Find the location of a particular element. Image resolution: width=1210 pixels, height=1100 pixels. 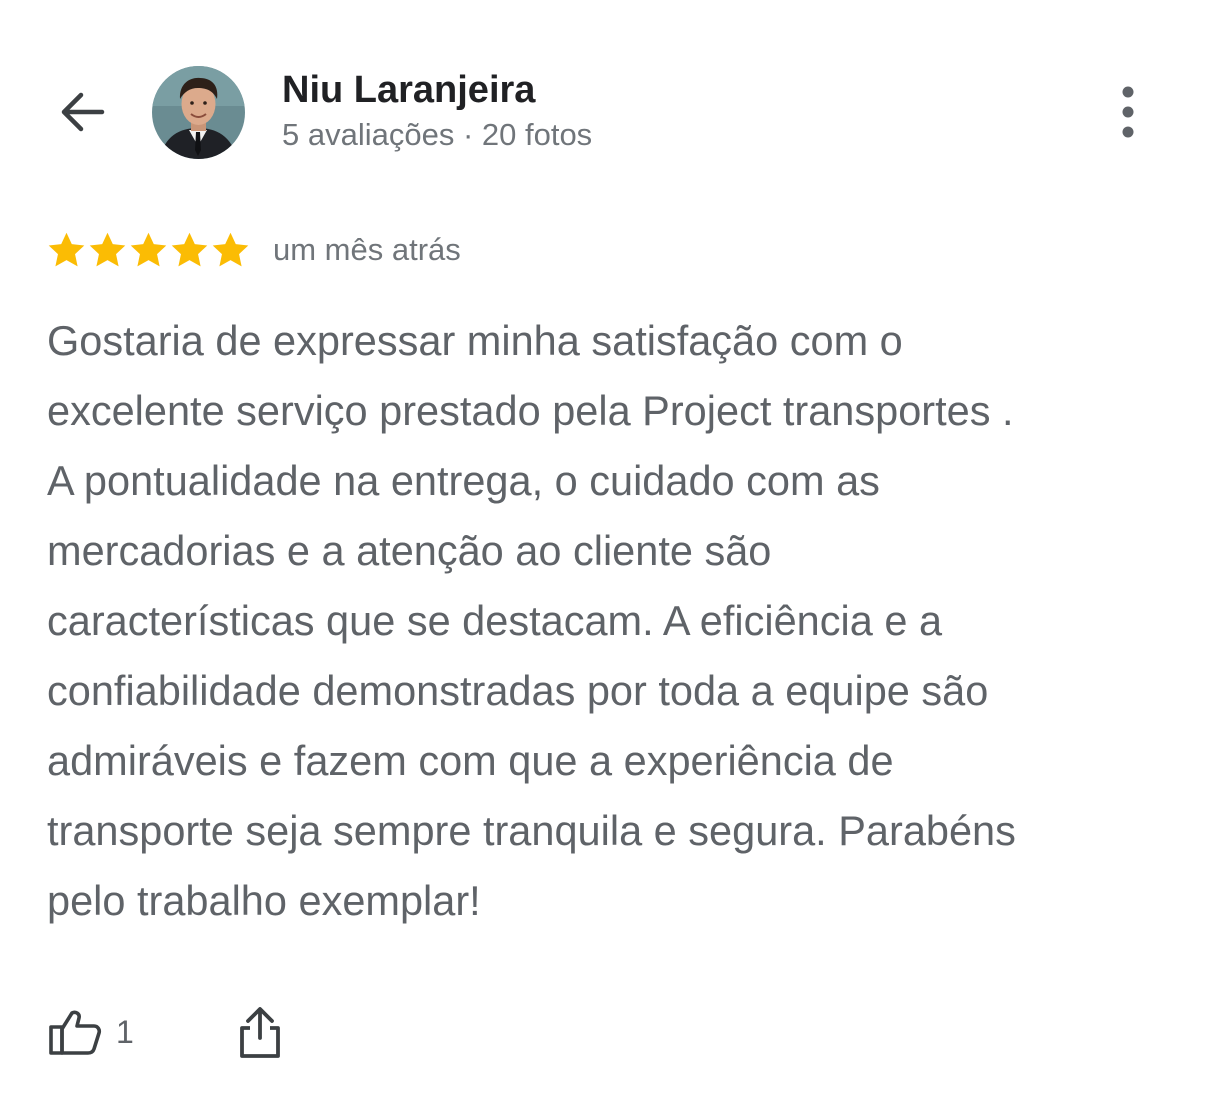

arrow-left-icon is located at coordinates (83, 112).